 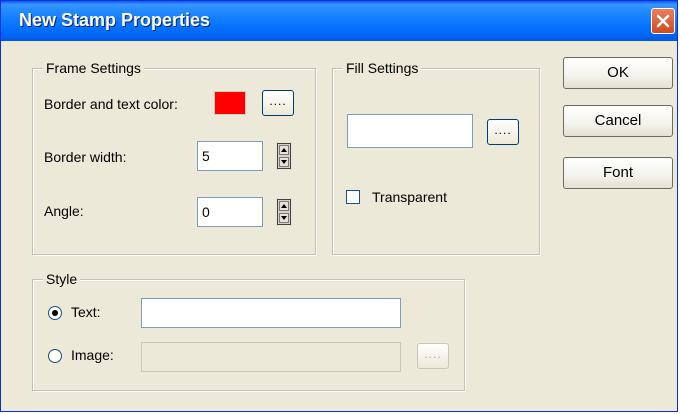 What do you see at coordinates (353, 197) in the screenshot?
I see `transparent-checkbox` at bounding box center [353, 197].